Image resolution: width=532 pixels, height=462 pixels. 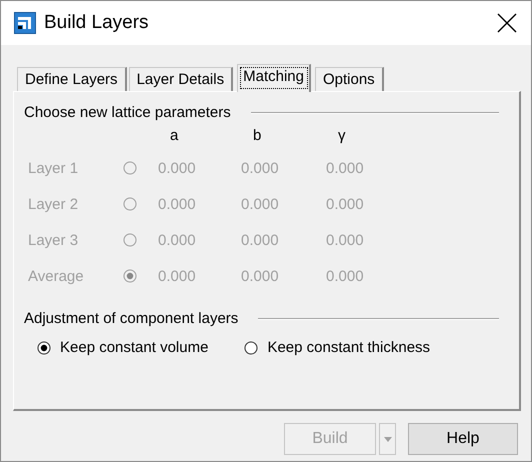 I want to click on row-label: Layer 2, so click(x=53, y=204).